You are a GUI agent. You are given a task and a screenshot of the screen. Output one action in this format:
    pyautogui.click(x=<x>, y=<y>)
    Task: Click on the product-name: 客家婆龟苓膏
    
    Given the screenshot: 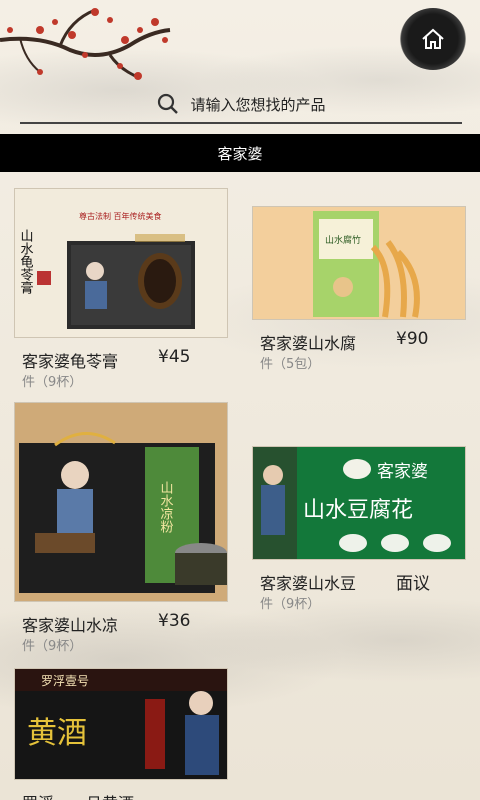 What is the action you would take?
    pyautogui.click(x=70, y=360)
    